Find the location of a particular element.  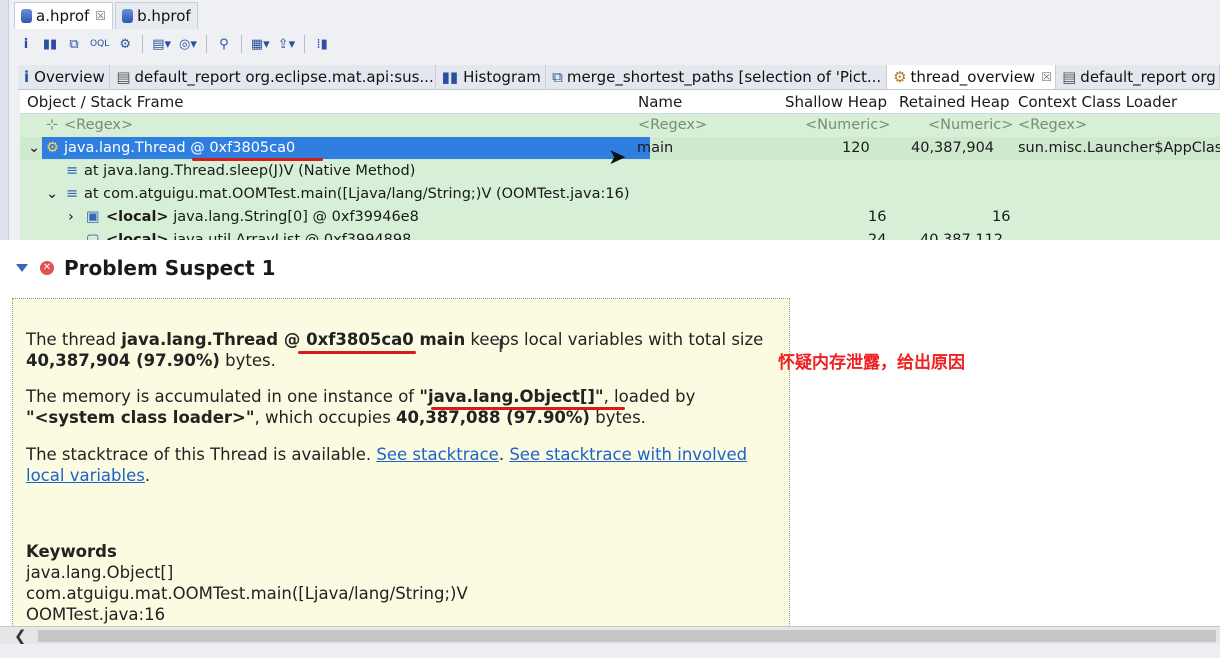

tree-icon: ⧉ is located at coordinates (557, 77).